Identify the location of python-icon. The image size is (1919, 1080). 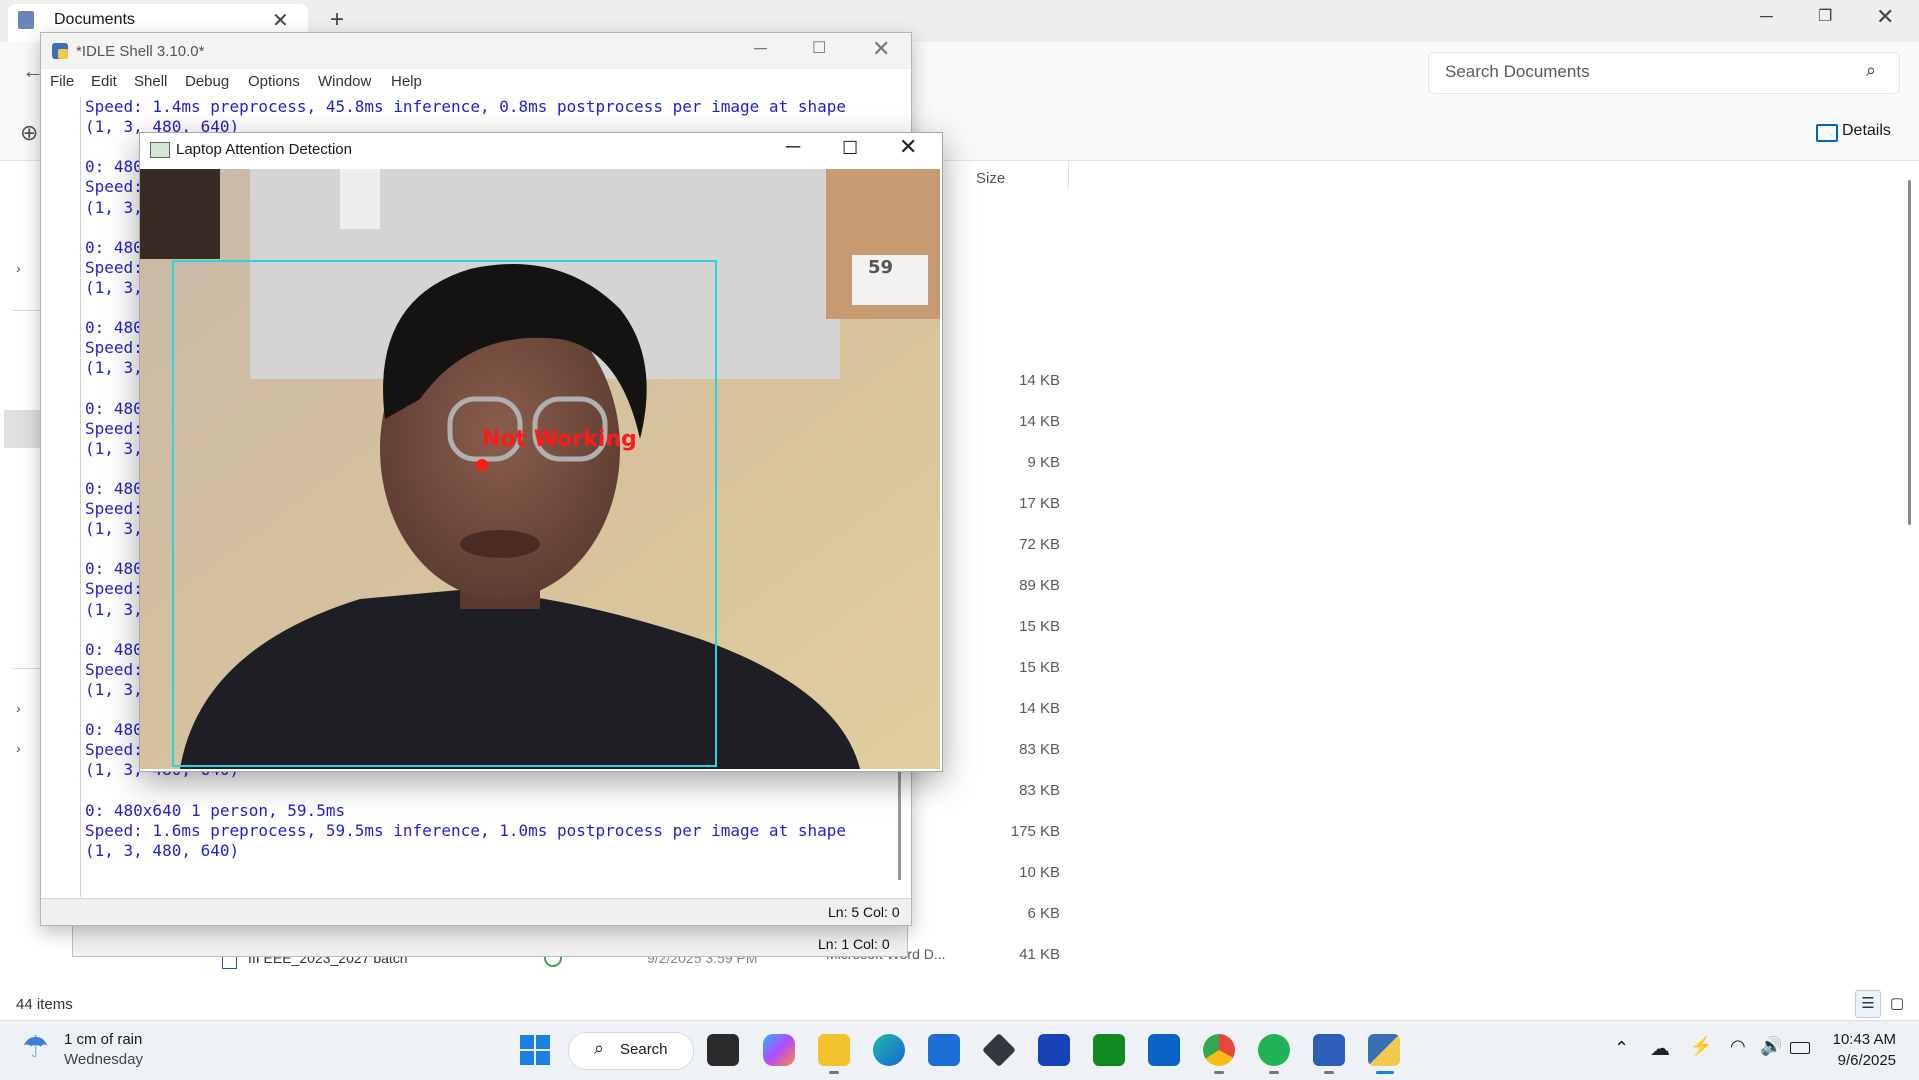
(1384, 1050).